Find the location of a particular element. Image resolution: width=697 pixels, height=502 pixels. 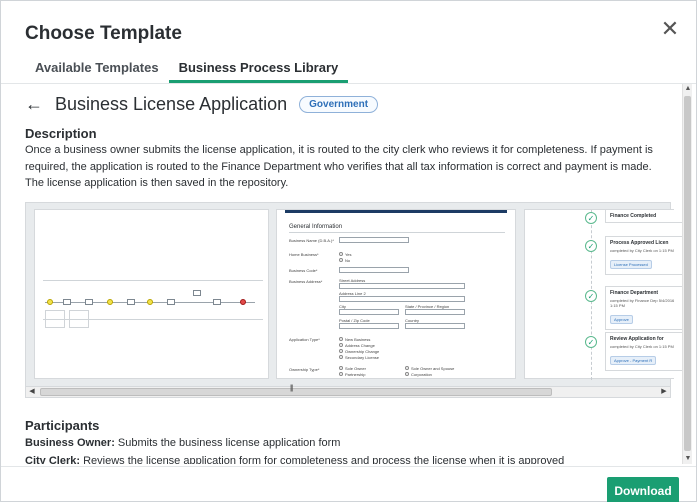

option-label: Secondary License is located at coordinates (362, 357).